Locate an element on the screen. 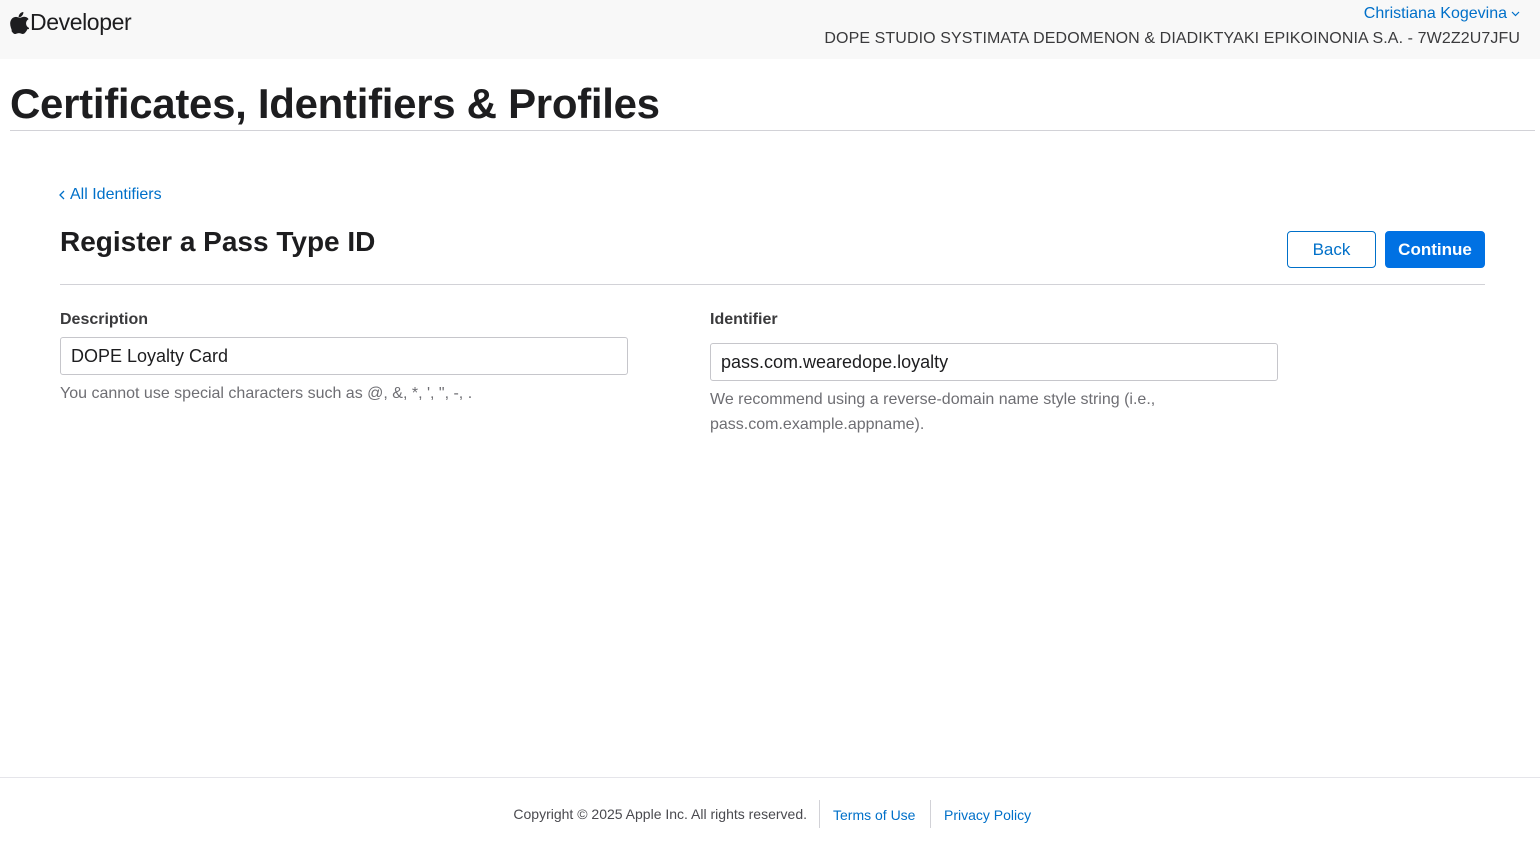 The width and height of the screenshot is (1540, 861). continue-button: Continue is located at coordinates (1435, 249).